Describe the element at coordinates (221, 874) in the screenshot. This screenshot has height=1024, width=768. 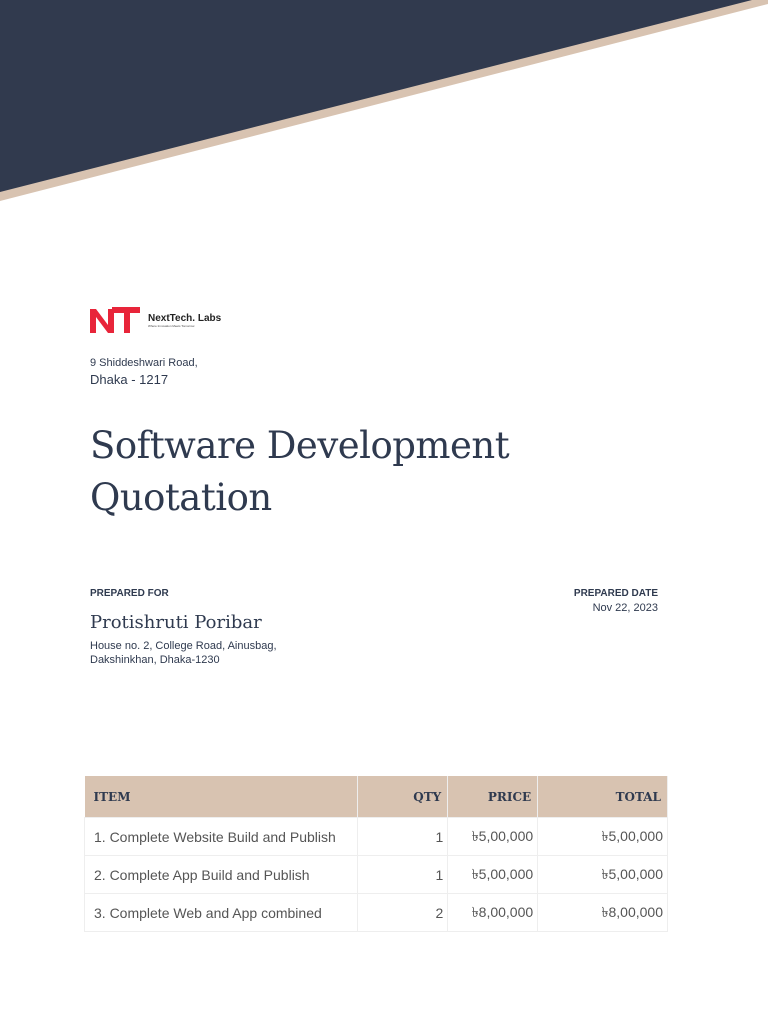
I see `cell-item: 2. Complete App Build and Publish` at that location.